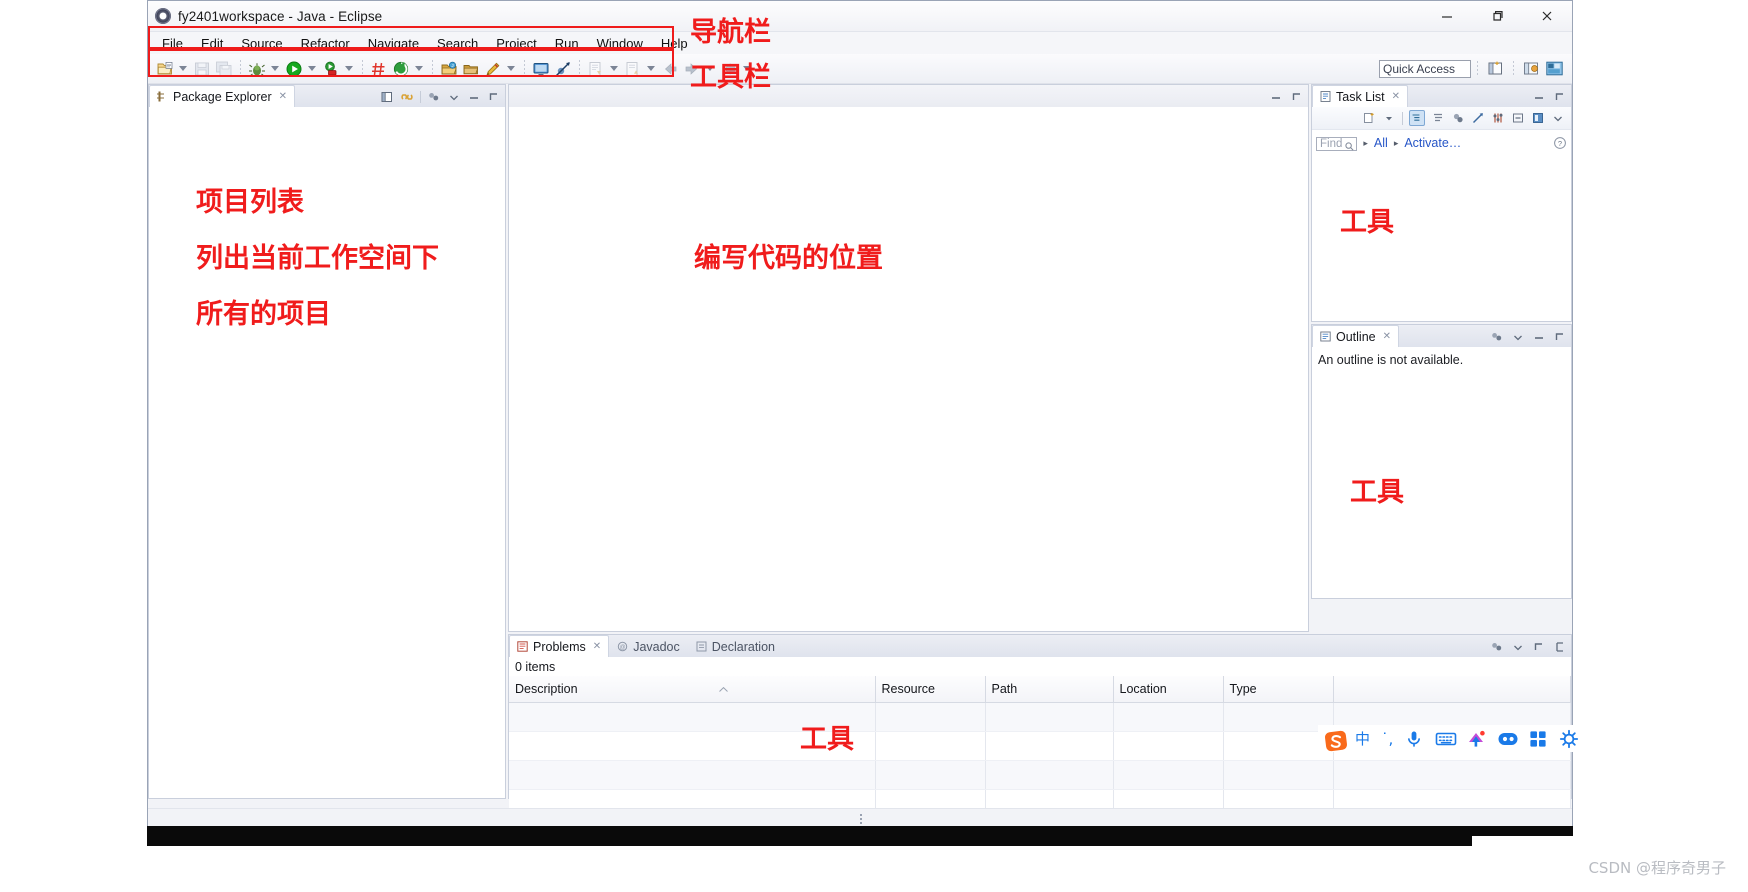 Image resolution: width=1748 pixels, height=892 pixels. I want to click on focus-on-workweek-icon, so click(1458, 118).